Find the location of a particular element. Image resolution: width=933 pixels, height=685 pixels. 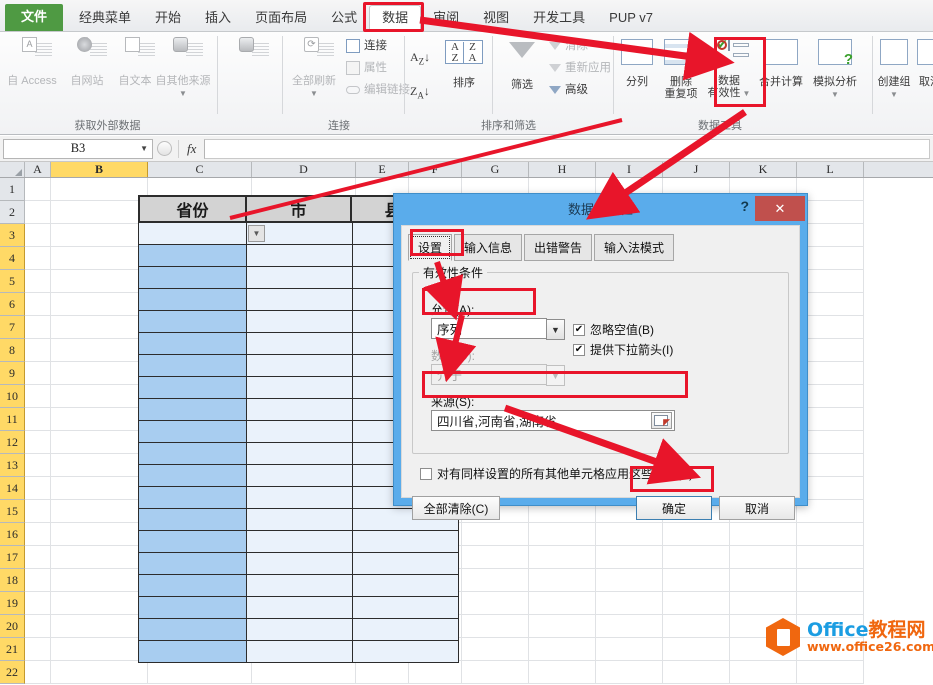

cancel-button: 取消 is located at coordinates (757, 508).